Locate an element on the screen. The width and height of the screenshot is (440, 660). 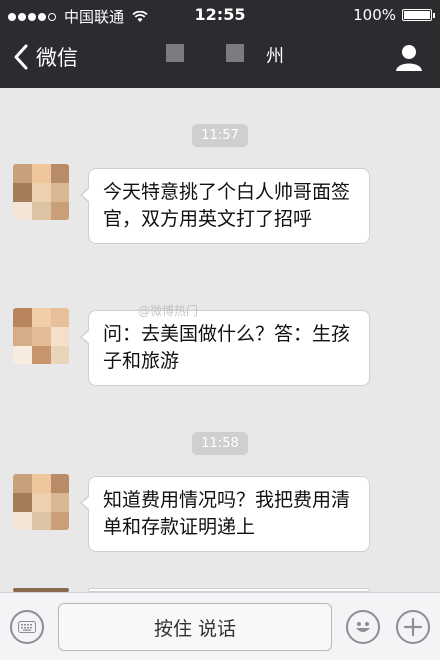
battery-percent: 100% is located at coordinates (374, 15).